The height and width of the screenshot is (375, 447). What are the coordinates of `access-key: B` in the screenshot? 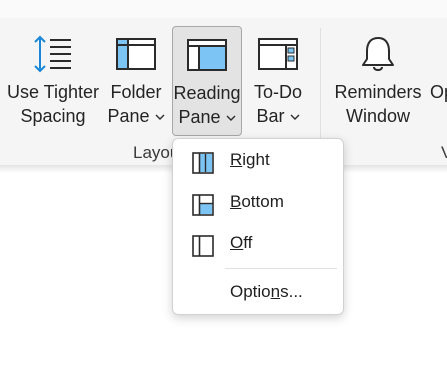 It's located at (236, 201).